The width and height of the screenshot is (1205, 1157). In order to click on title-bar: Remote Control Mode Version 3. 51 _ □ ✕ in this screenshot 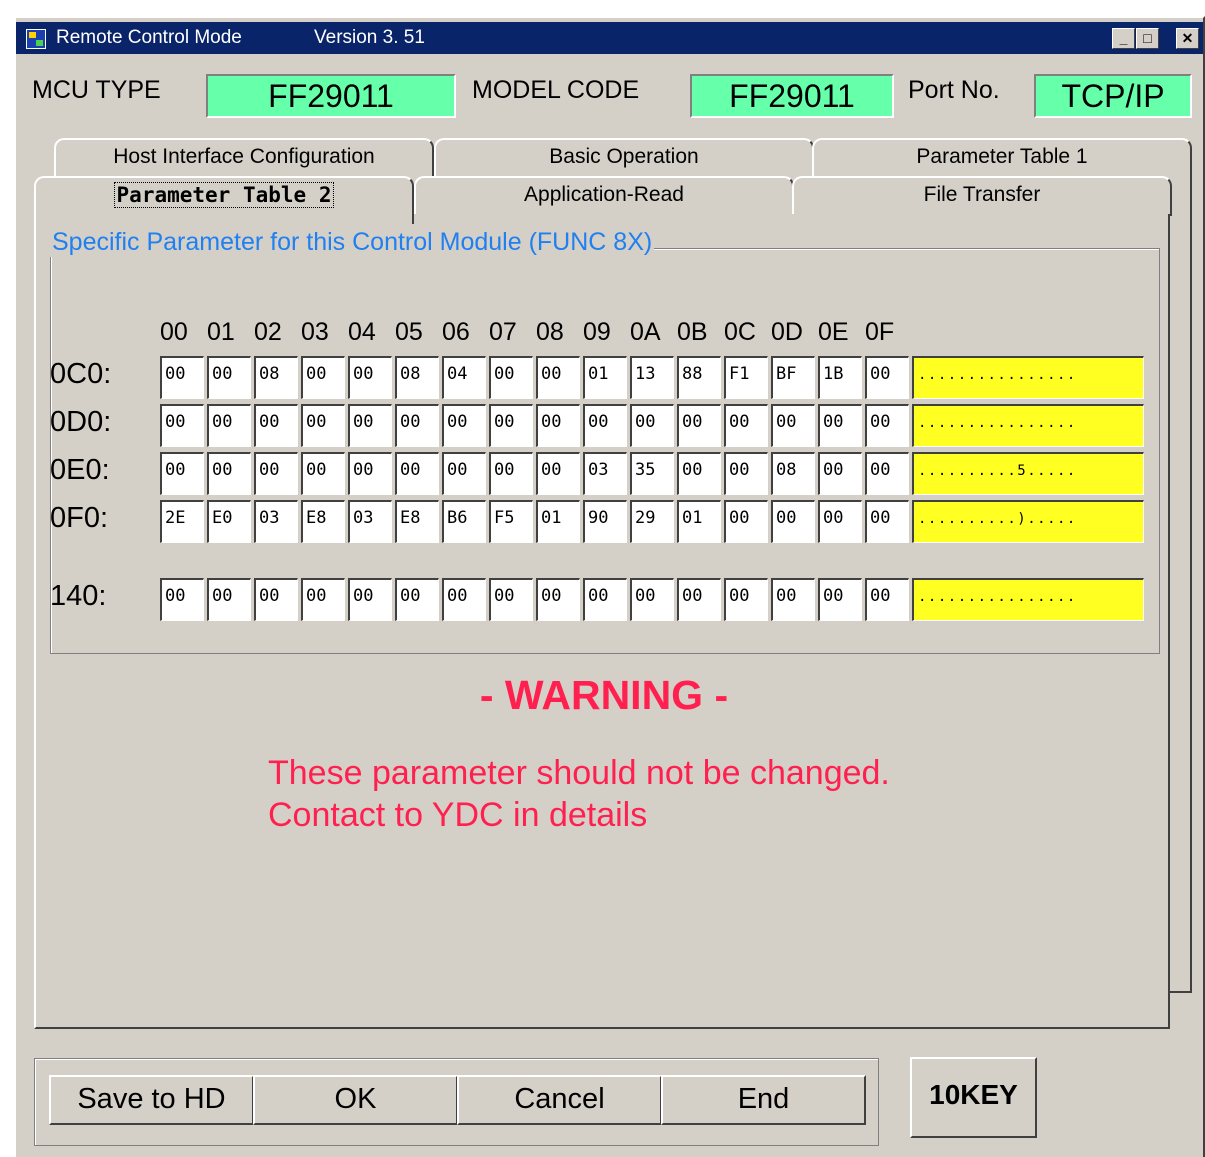, I will do `click(609, 38)`.